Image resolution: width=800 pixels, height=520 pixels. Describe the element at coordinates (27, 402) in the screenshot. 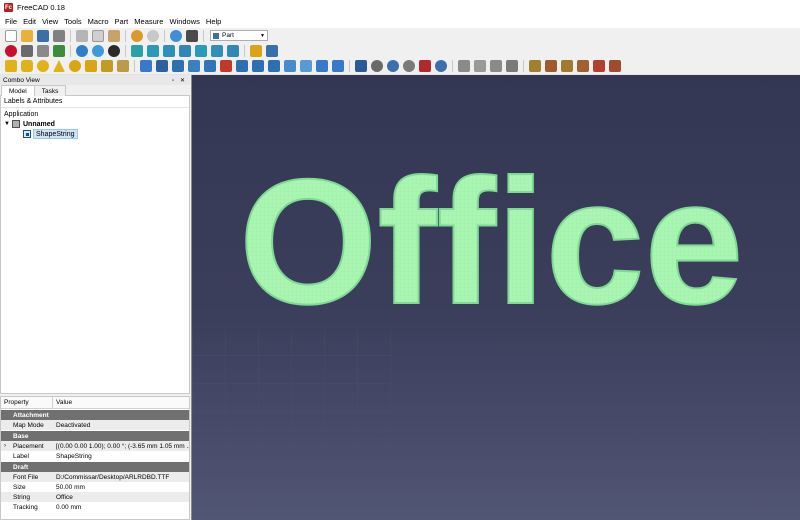

I see `column-property: Property` at that location.